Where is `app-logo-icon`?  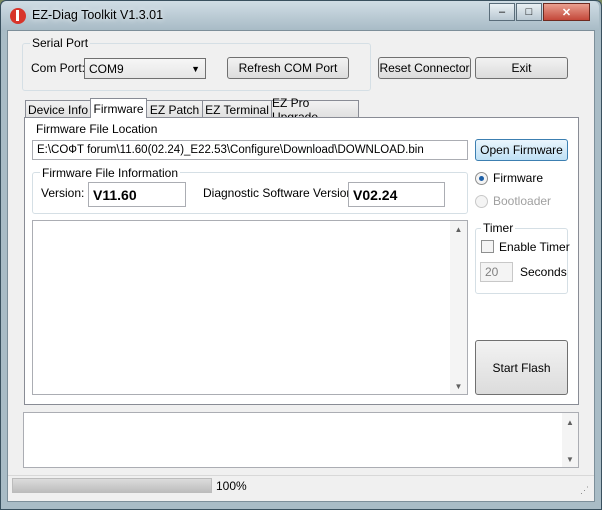 app-logo-icon is located at coordinates (18, 16).